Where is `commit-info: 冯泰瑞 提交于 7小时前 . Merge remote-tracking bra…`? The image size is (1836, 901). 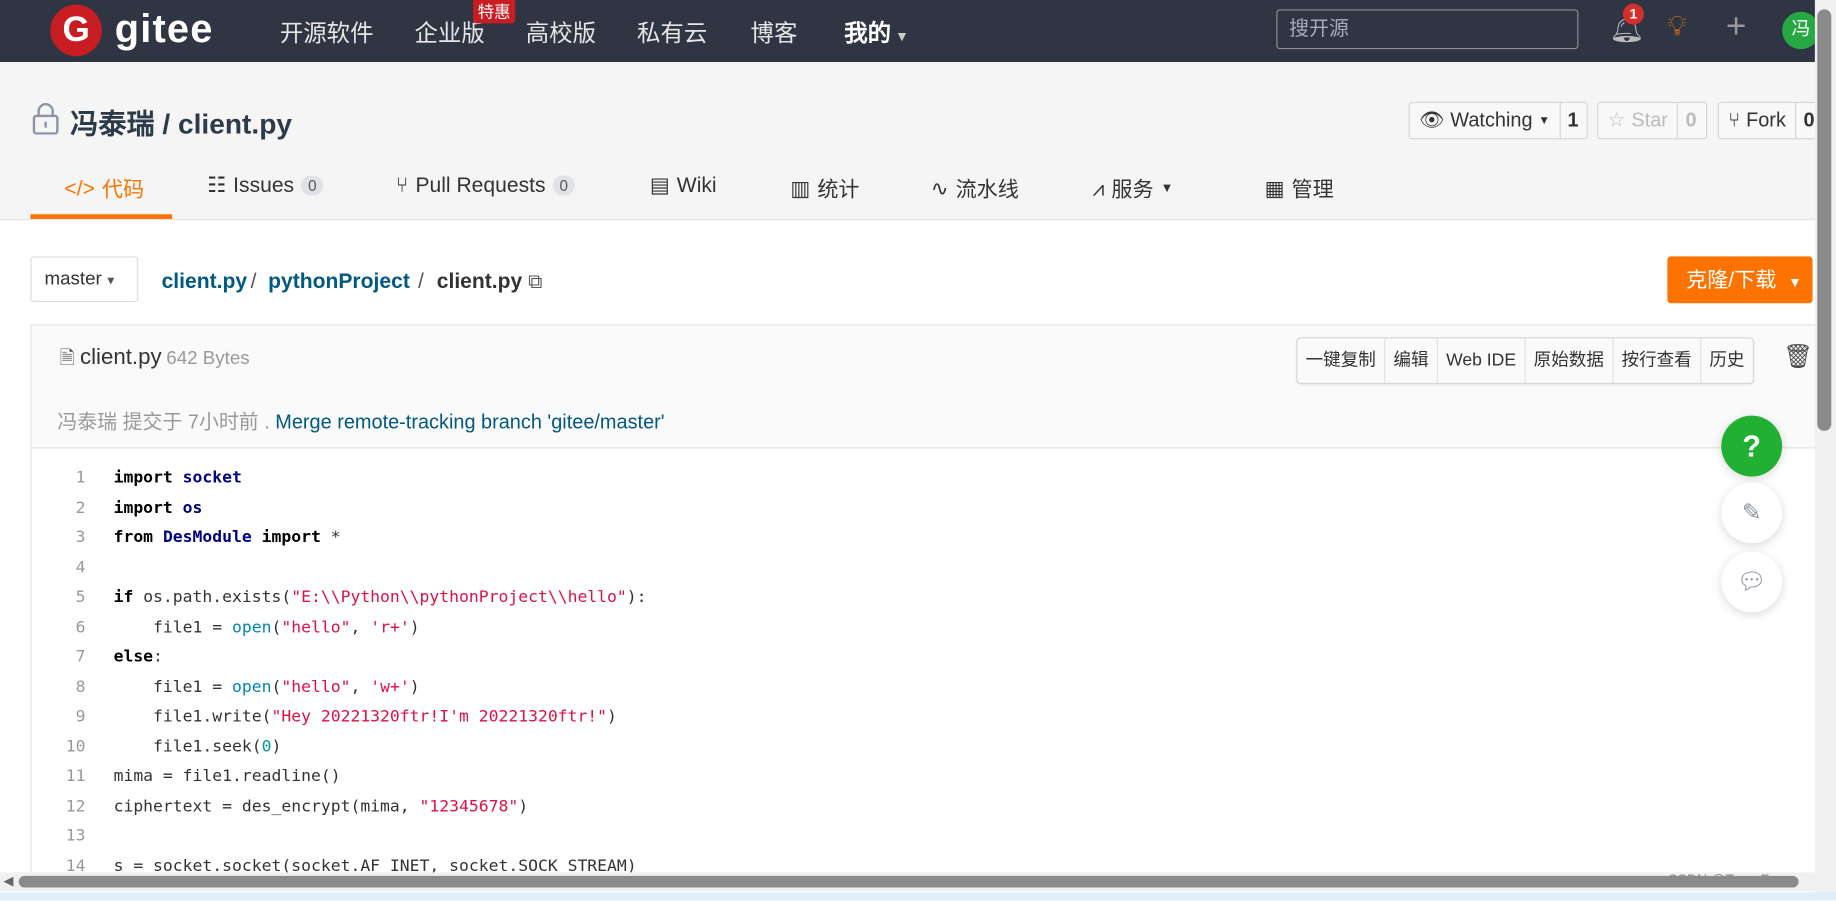
commit-info: 冯泰瑞 提交于 7小时前 . Merge remote-tracking bra… is located at coordinates (360, 419).